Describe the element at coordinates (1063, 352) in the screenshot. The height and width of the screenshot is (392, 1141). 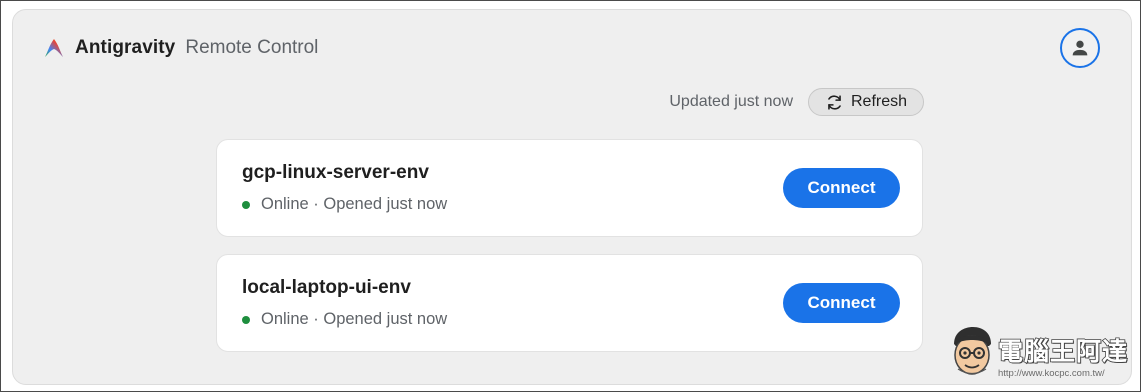
I see `watermark-title: 電腦王阿達` at that location.